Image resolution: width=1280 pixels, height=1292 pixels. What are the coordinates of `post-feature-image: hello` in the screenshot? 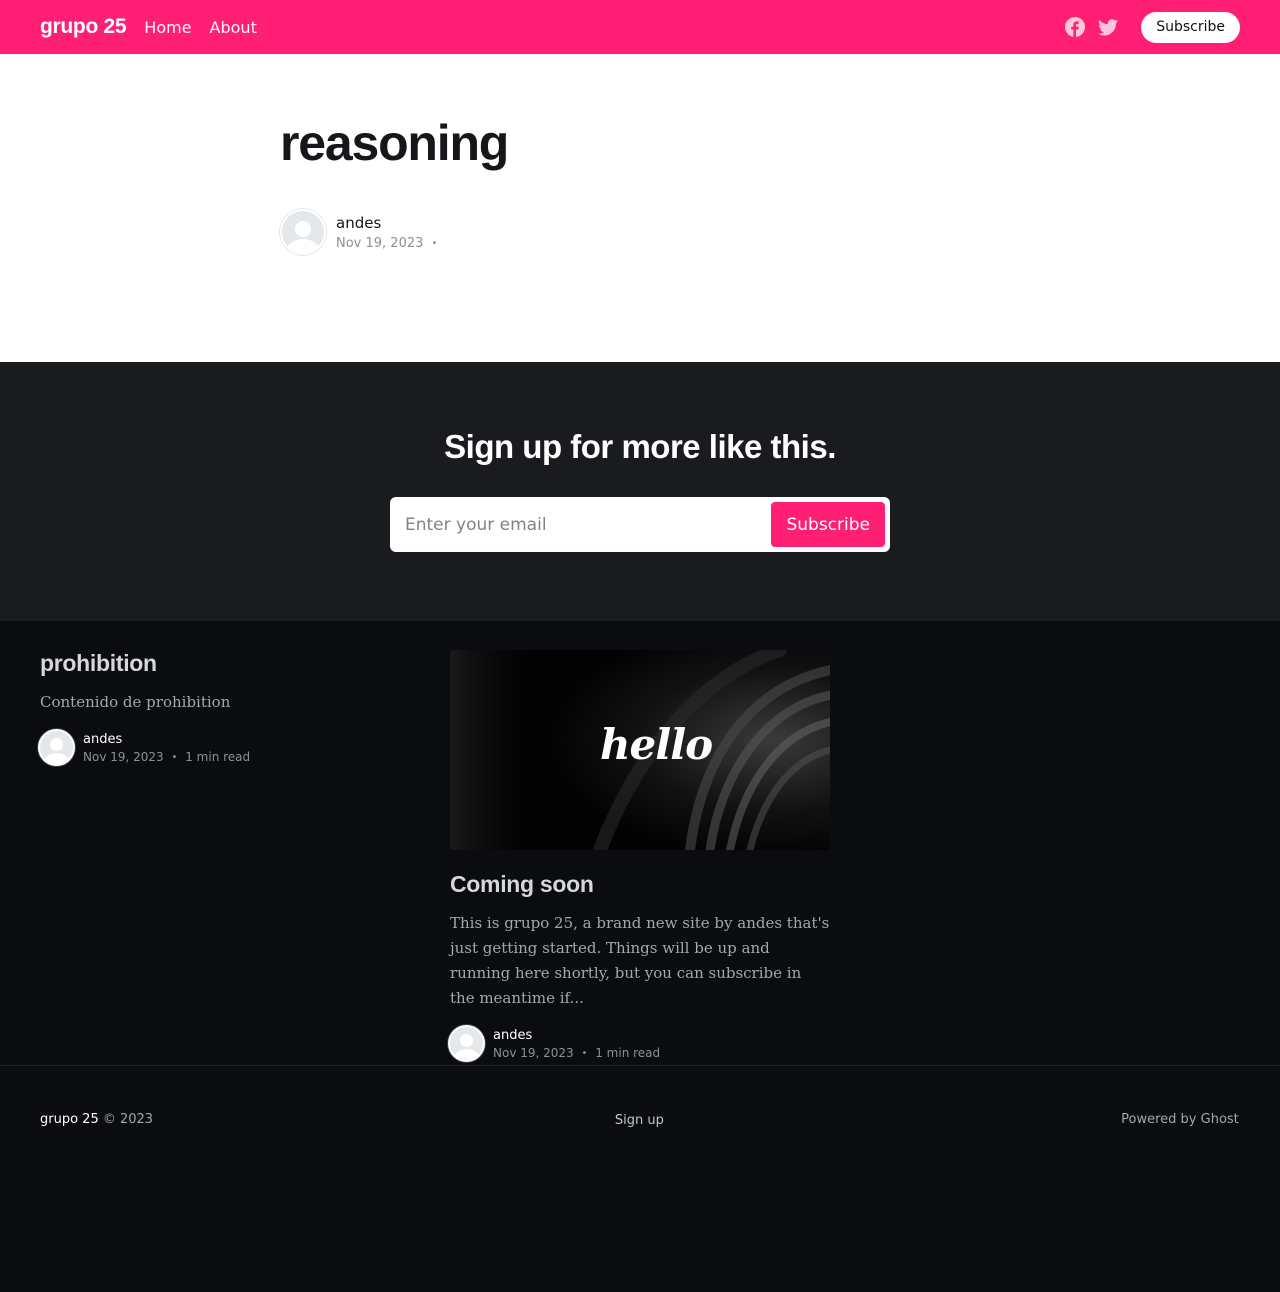 It's located at (640, 750).